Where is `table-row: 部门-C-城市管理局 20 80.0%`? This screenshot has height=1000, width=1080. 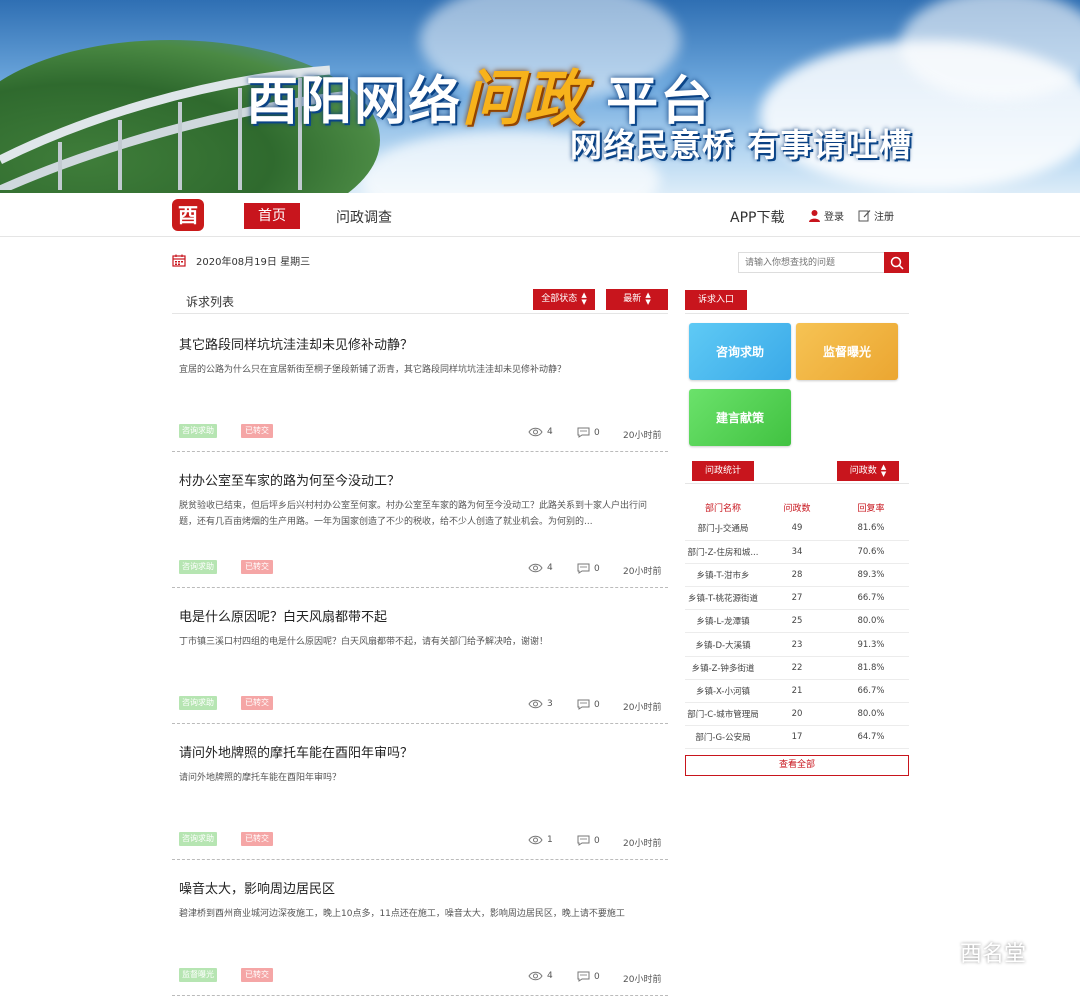 table-row: 部门-C-城市管理局 20 80.0% is located at coordinates (797, 714).